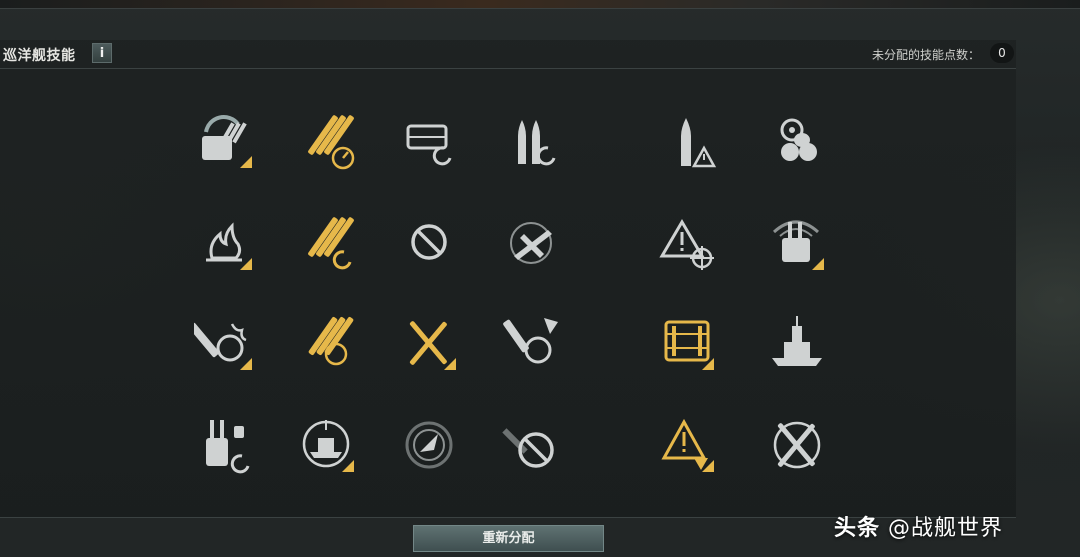  What do you see at coordinates (925, 55) in the screenshot?
I see `unassigned-points-label: 未分配的技能点数：` at bounding box center [925, 55].